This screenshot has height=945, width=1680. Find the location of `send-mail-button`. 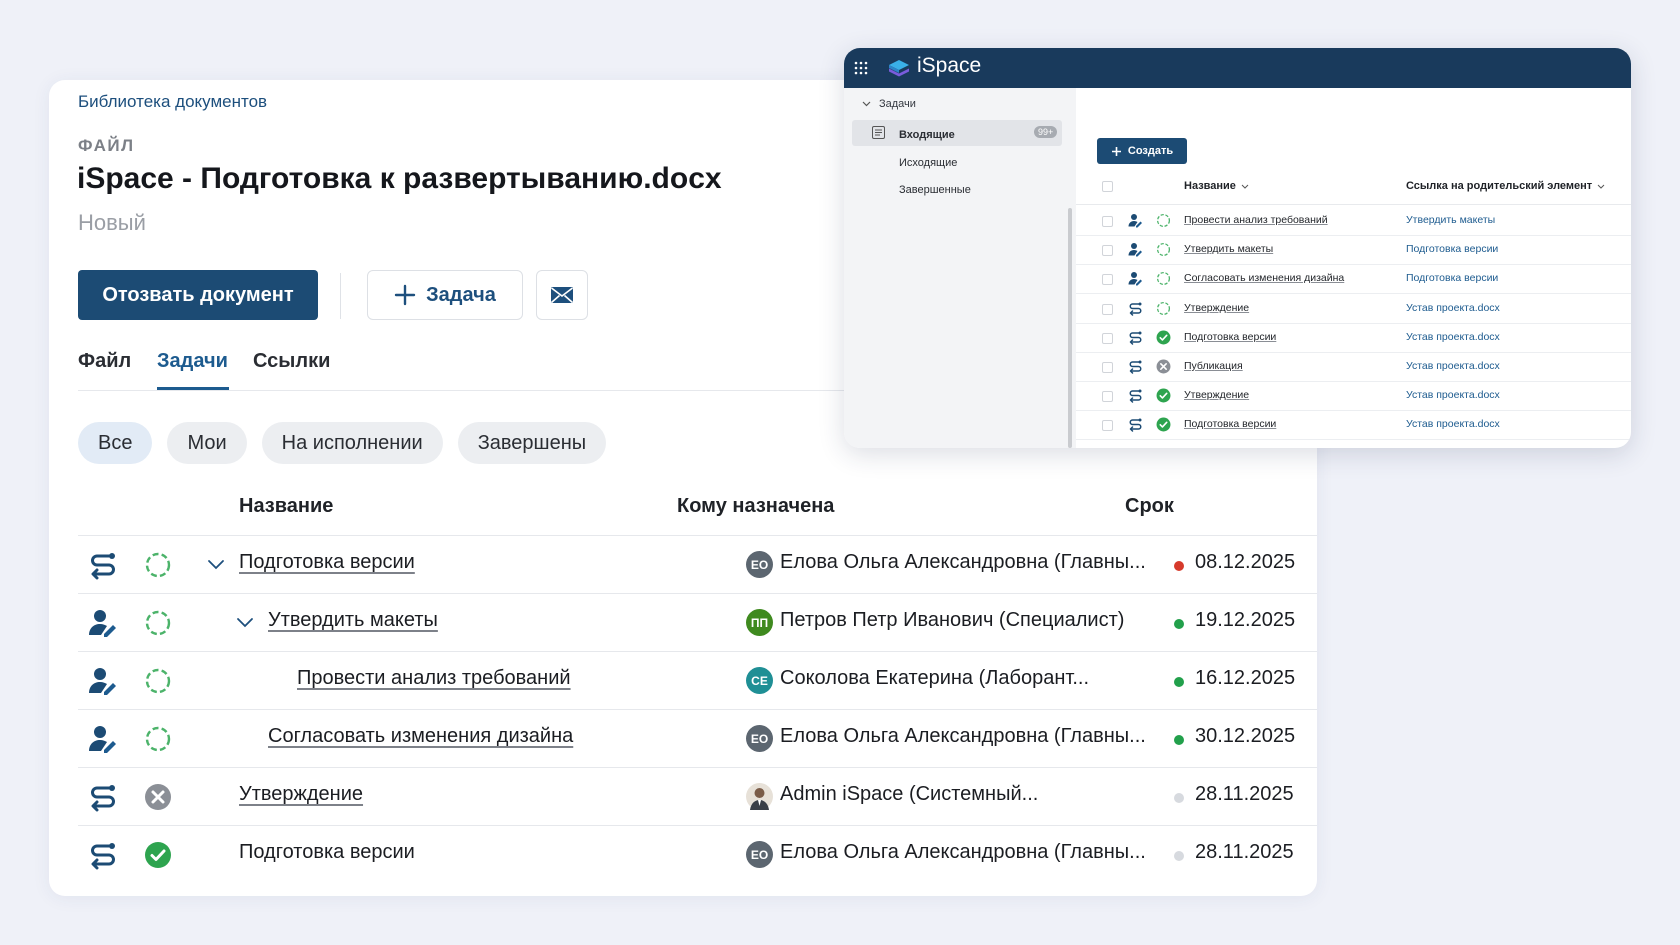

send-mail-button is located at coordinates (562, 295).